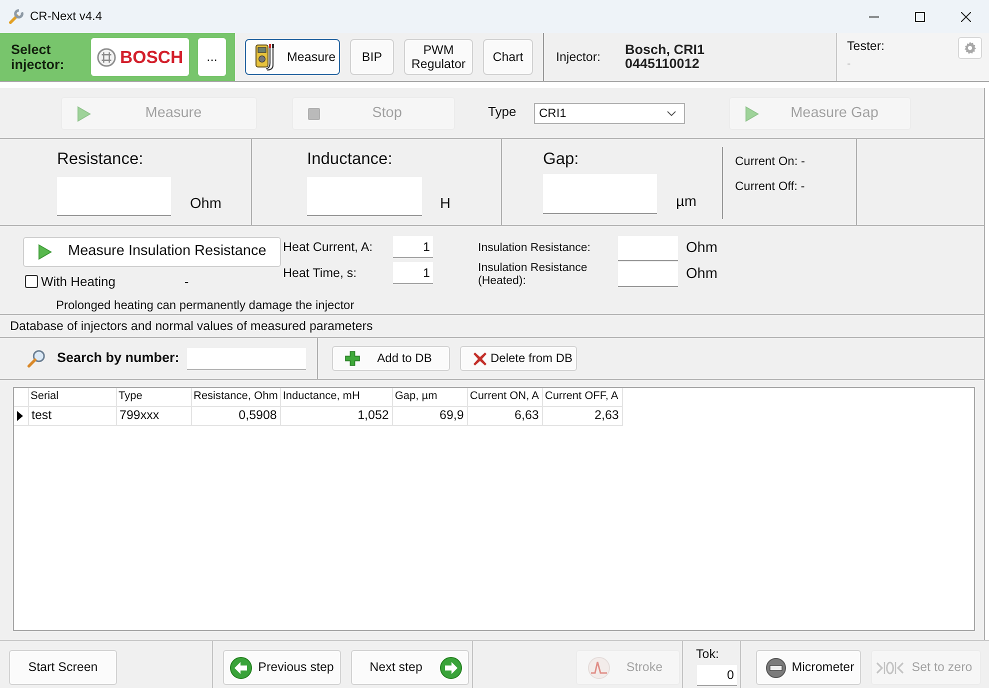 The image size is (989, 688). Describe the element at coordinates (518, 358) in the screenshot. I see `delete-button: Delete from DB` at that location.